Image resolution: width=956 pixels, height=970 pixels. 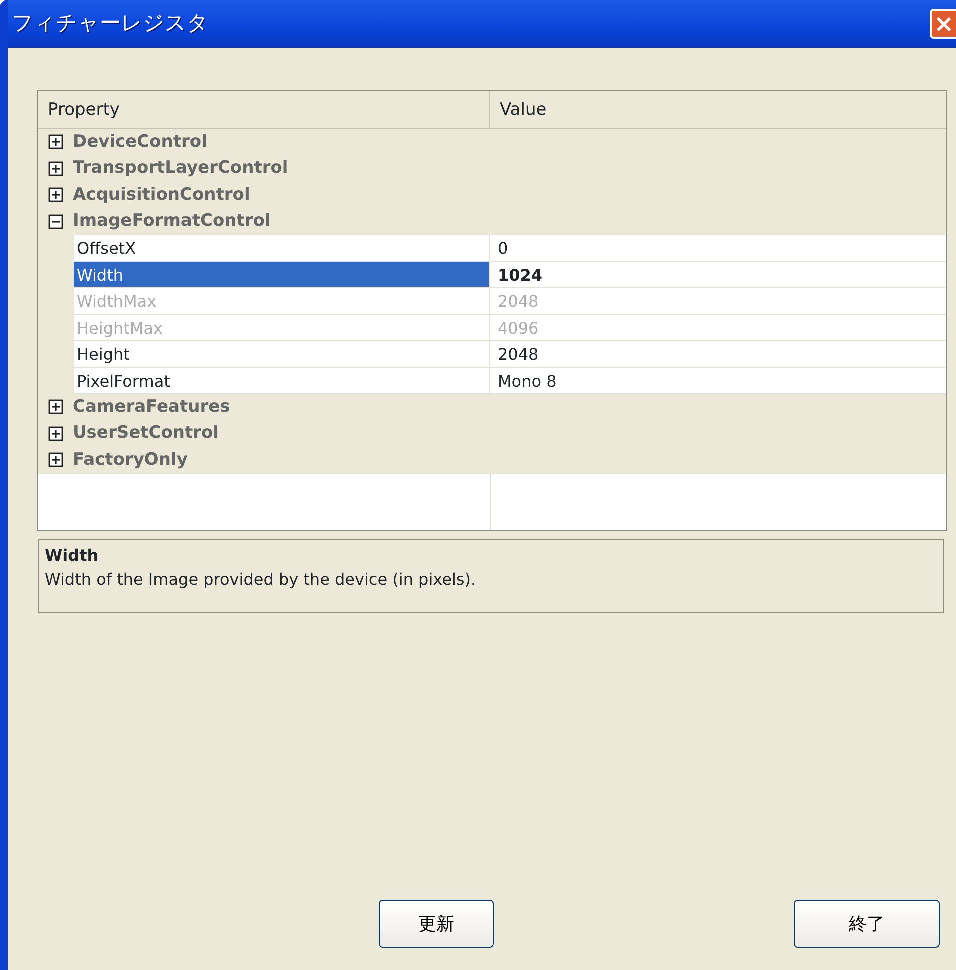 I want to click on category-label: FactoryOnly, so click(x=130, y=460).